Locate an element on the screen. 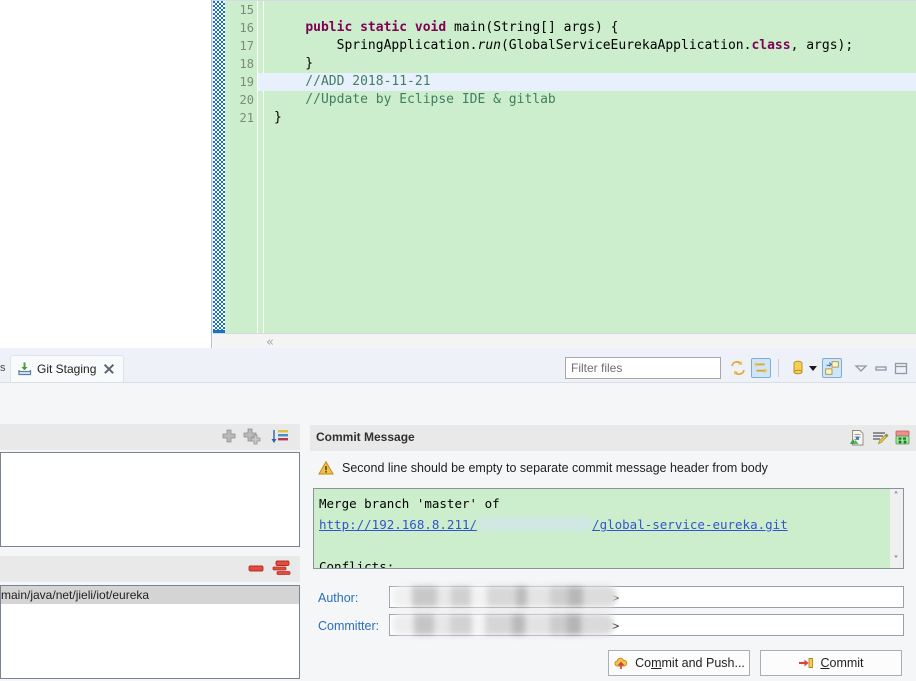 The image size is (916, 681). remove-all-icon is located at coordinates (282, 568).